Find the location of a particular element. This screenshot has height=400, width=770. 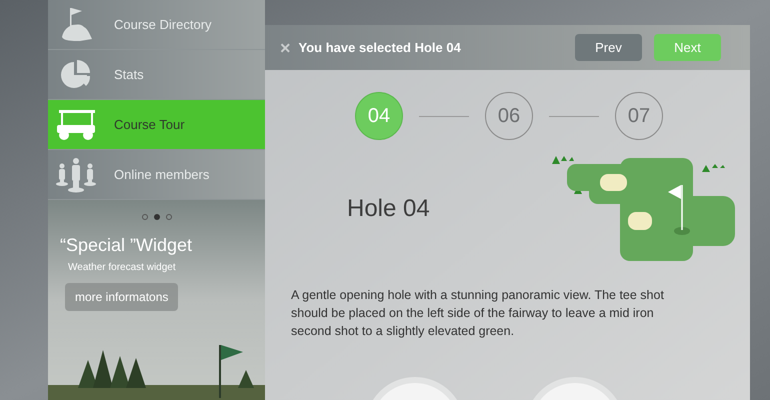

hole-title: Hole 04 is located at coordinates (389, 209).